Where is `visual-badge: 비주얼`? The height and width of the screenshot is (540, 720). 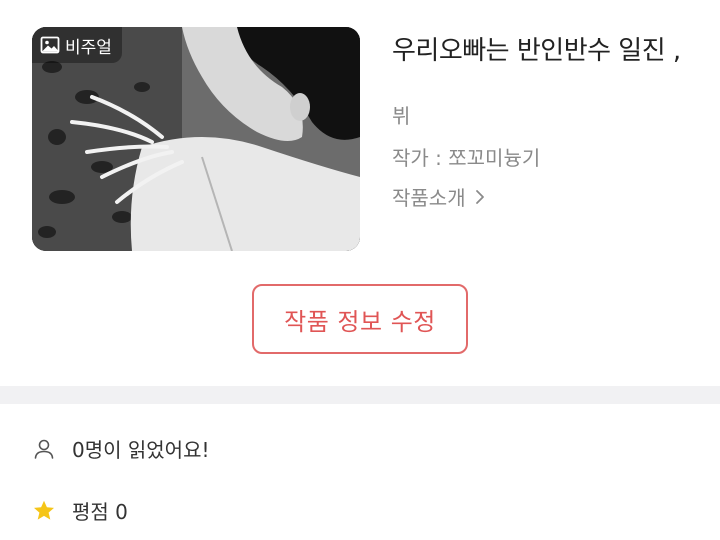
visual-badge: 비주얼 is located at coordinates (77, 45).